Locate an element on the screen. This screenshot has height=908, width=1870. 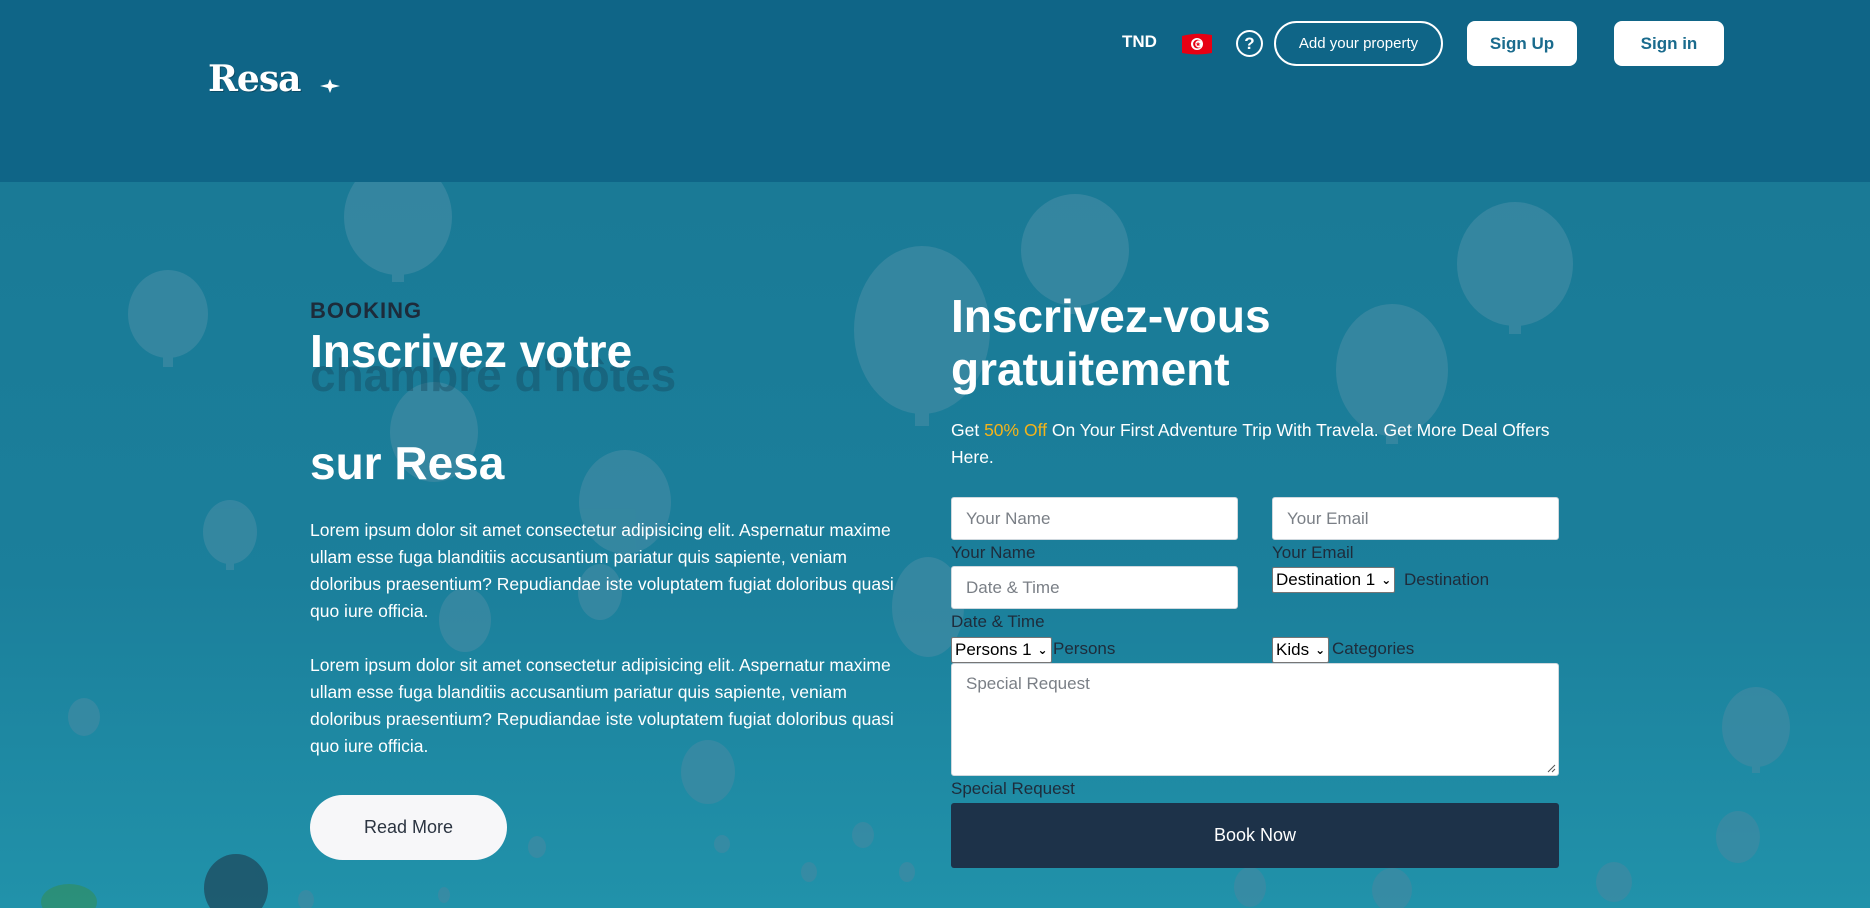
persons-select: Persons 1 ⌄ is located at coordinates (1001, 650).